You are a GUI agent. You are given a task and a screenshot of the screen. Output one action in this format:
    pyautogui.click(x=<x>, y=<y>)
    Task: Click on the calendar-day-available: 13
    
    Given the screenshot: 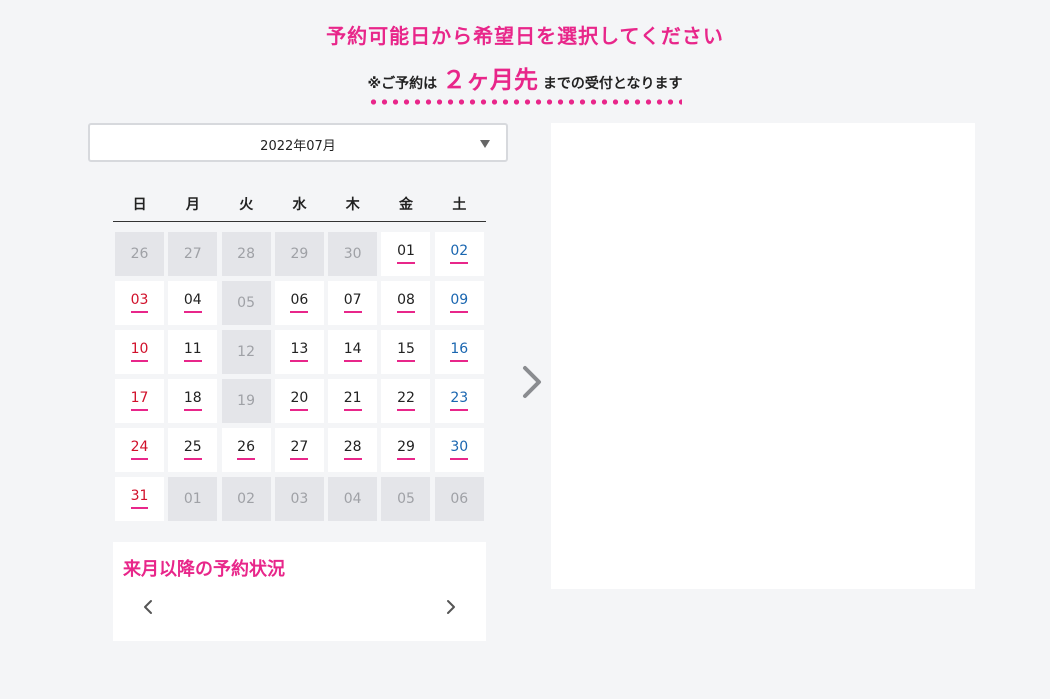 What is the action you would take?
    pyautogui.click(x=299, y=352)
    